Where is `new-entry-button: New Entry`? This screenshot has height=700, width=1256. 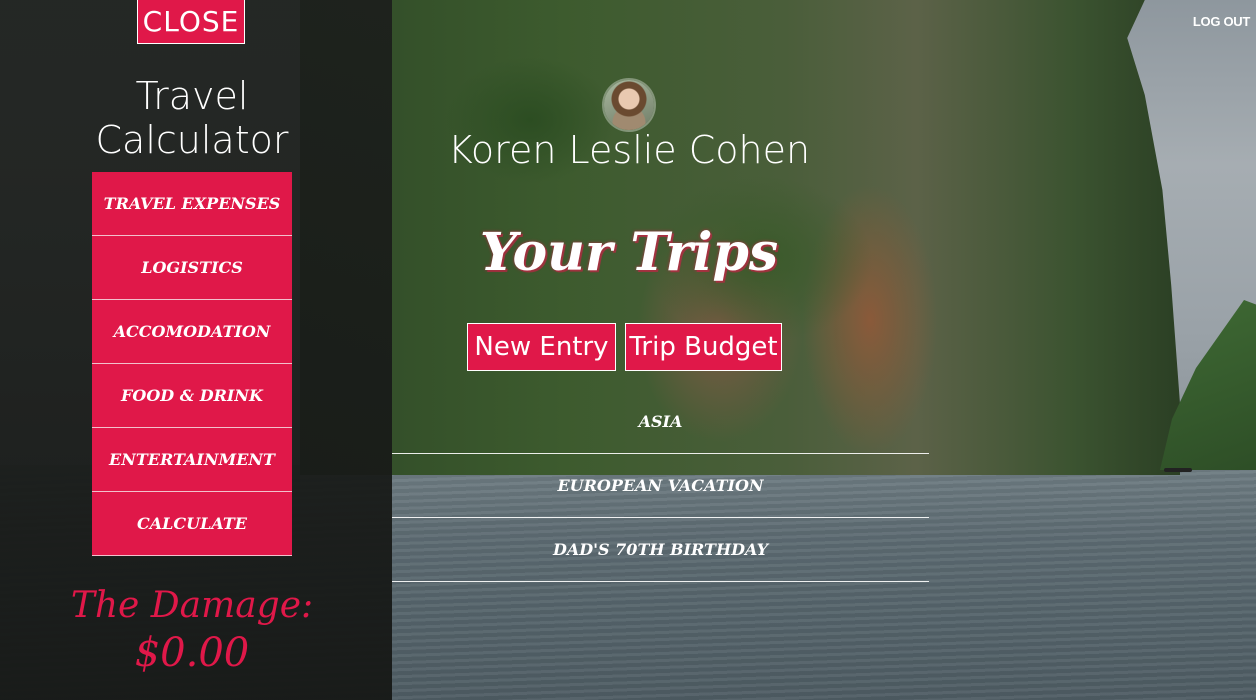 new-entry-button: New Entry is located at coordinates (541, 347).